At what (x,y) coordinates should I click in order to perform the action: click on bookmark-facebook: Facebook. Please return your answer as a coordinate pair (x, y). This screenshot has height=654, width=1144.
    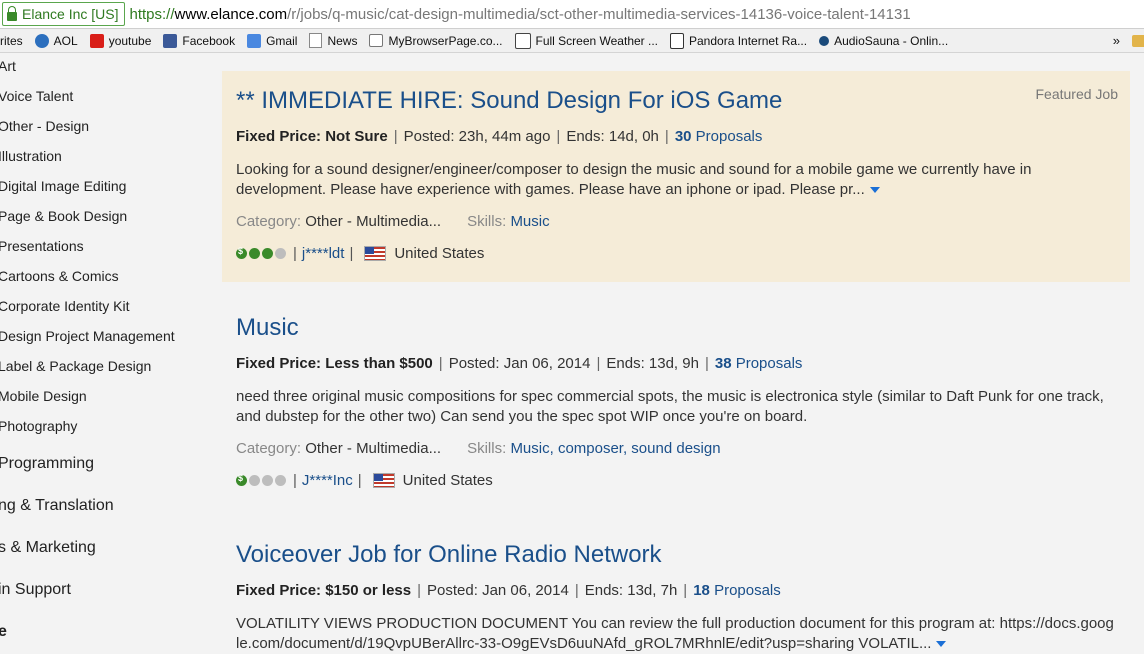
    Looking at the image, I should click on (199, 40).